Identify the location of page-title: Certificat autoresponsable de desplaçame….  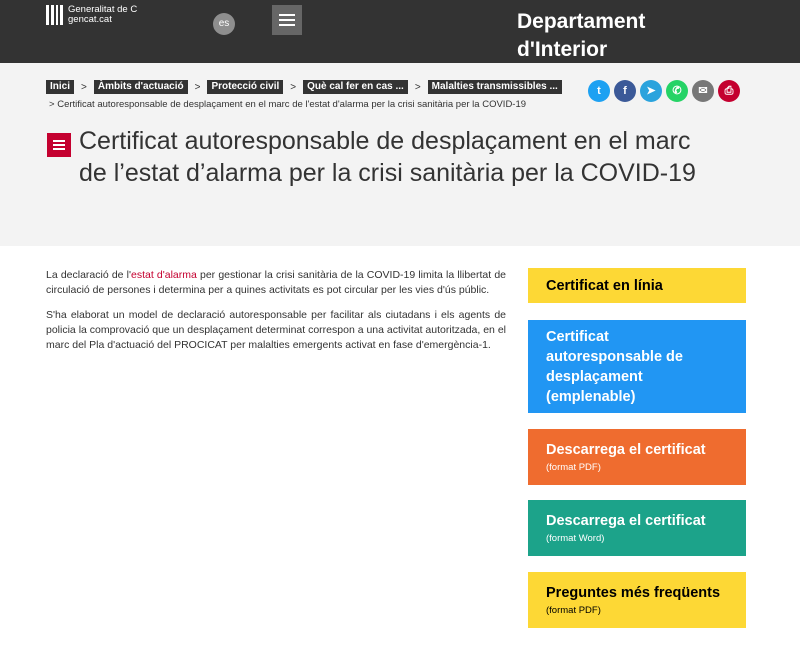
(387, 157).